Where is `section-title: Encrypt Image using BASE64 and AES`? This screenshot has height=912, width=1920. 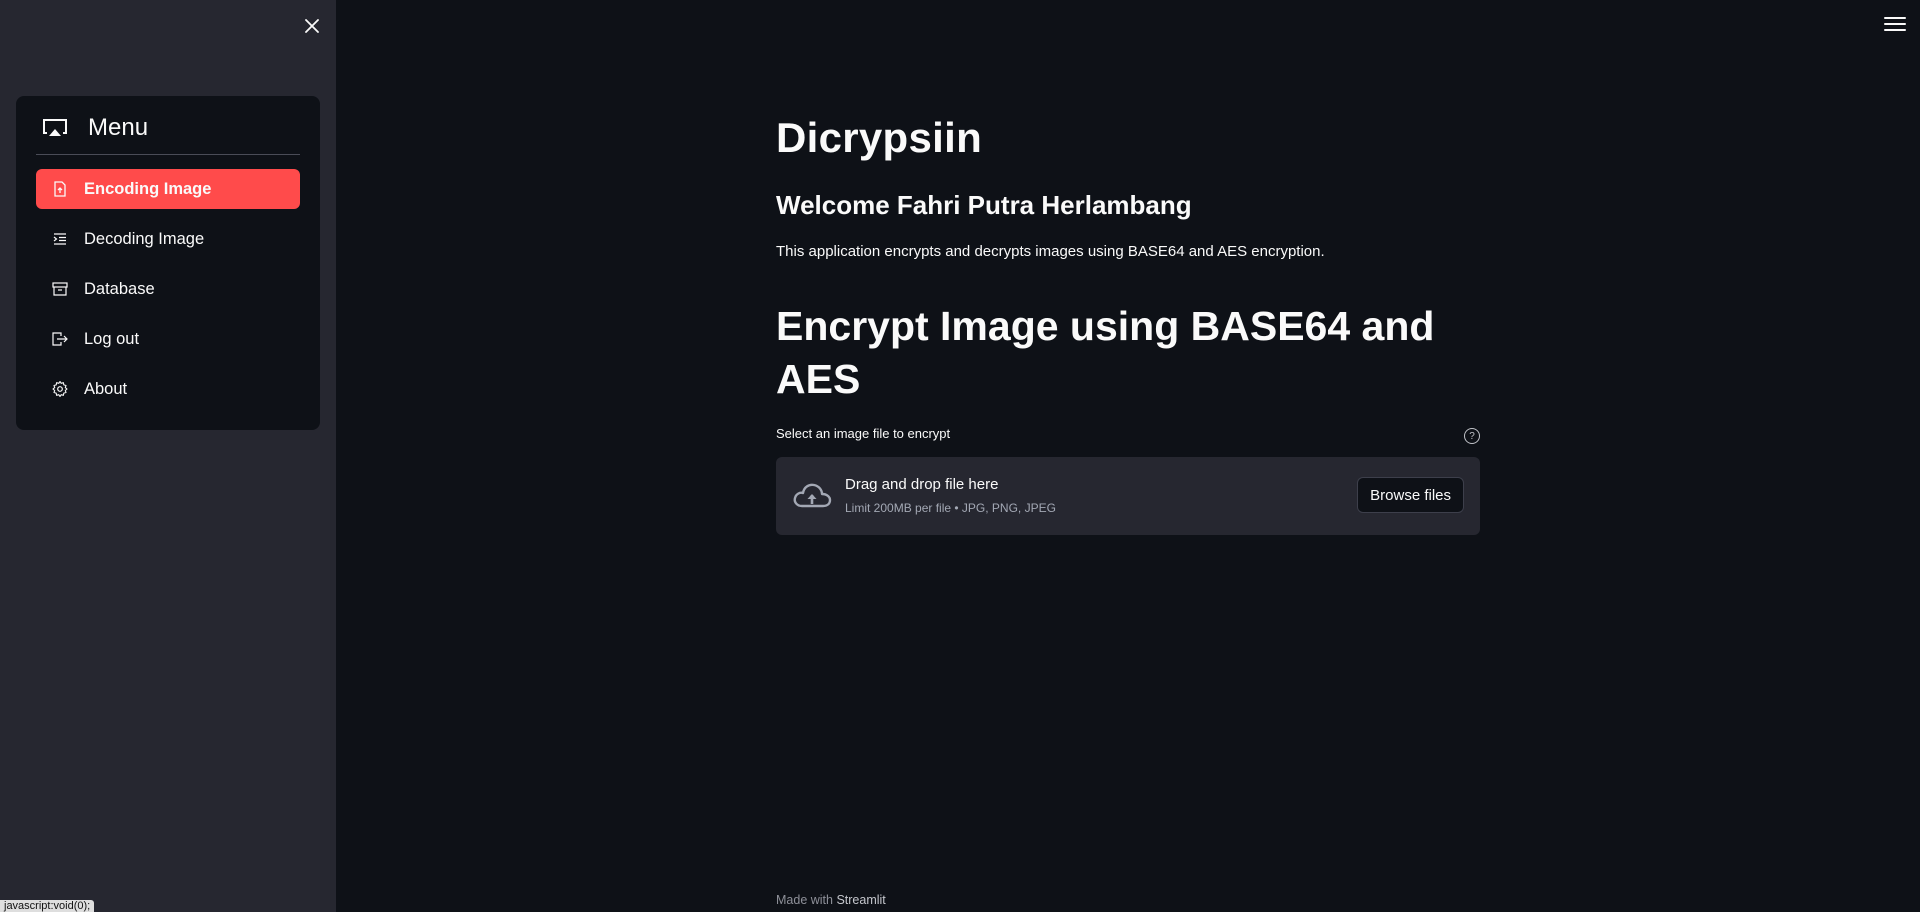 section-title: Encrypt Image using BASE64 and AES is located at coordinates (1105, 352).